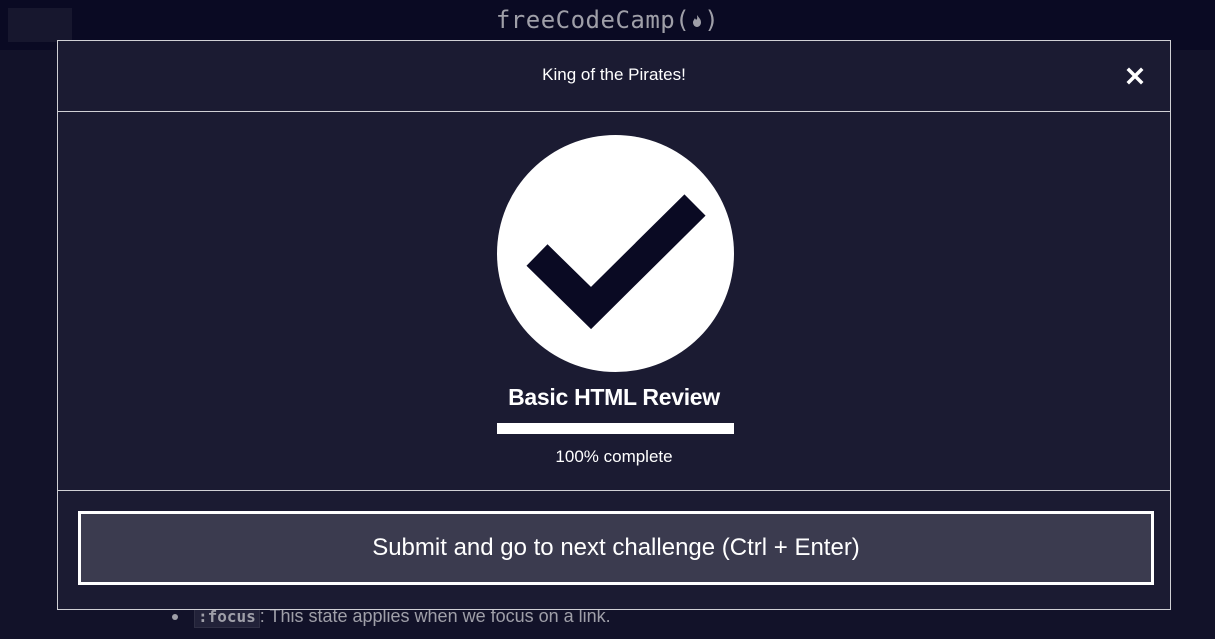 The image size is (1215, 639). Describe the element at coordinates (614, 397) in the screenshot. I see `block-title: Basic HTML Review` at that location.